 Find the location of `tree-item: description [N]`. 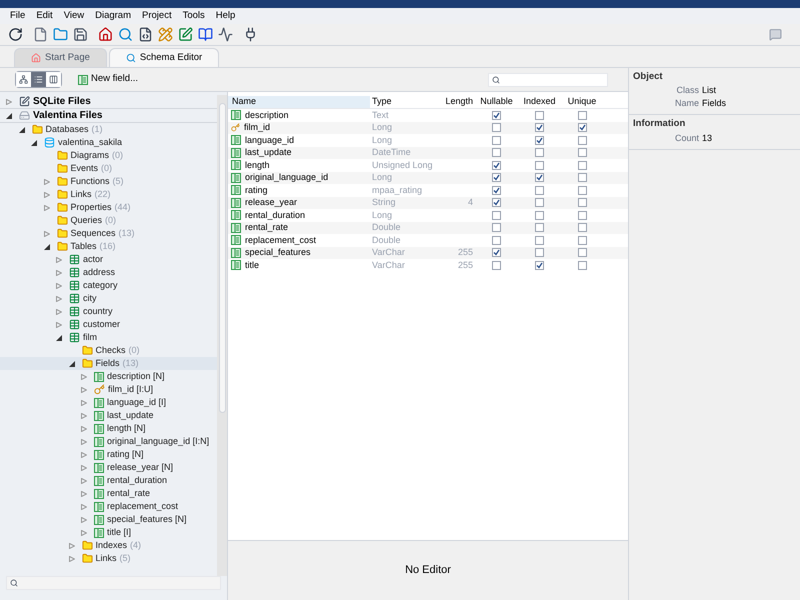

tree-item: description [N] is located at coordinates (108, 376).